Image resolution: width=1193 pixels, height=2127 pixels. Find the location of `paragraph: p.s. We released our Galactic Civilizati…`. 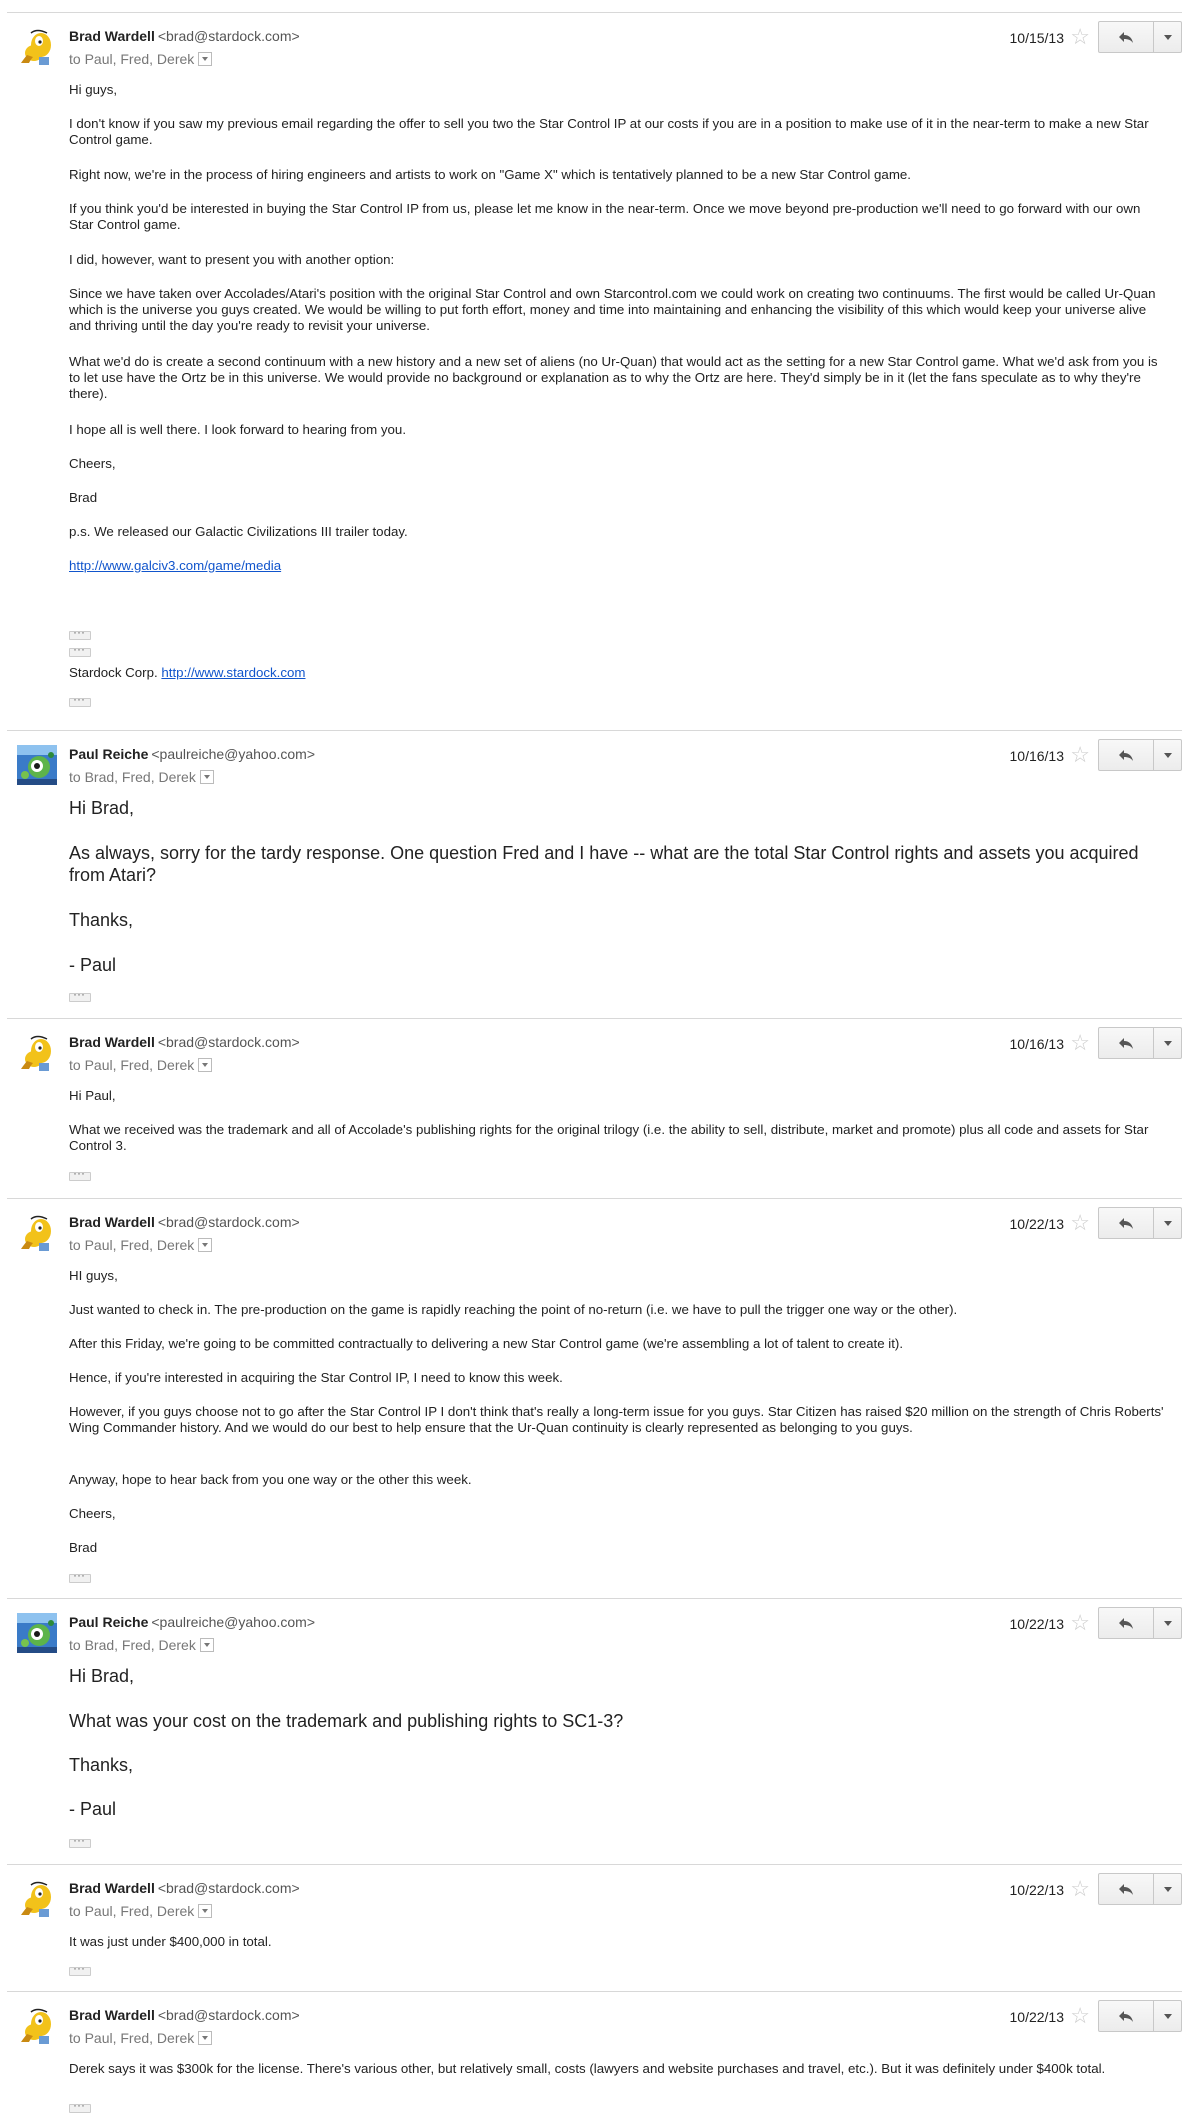

paragraph: p.s. We released our Galactic Civilizati… is located at coordinates (238, 531).